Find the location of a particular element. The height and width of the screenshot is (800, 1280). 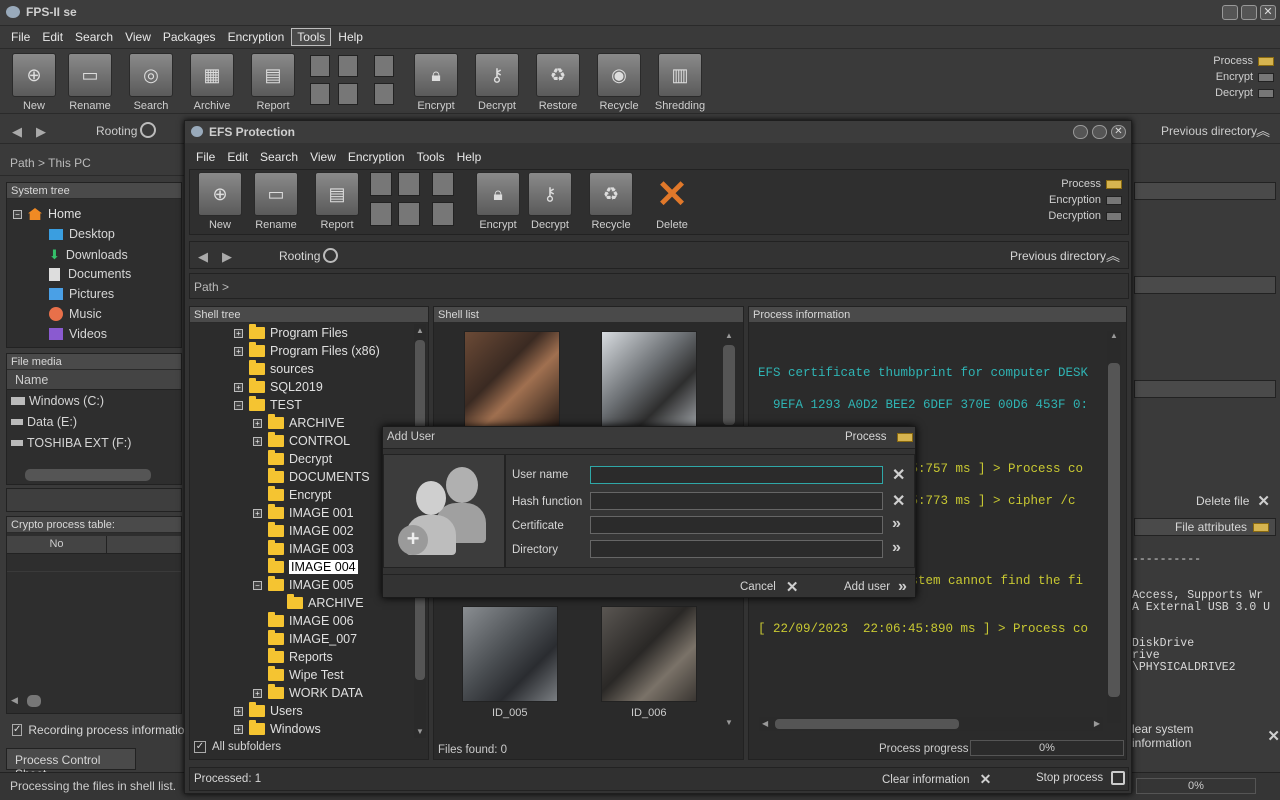

tree-item-downloads: ⬇ Downloads is located at coordinates (88, 255).